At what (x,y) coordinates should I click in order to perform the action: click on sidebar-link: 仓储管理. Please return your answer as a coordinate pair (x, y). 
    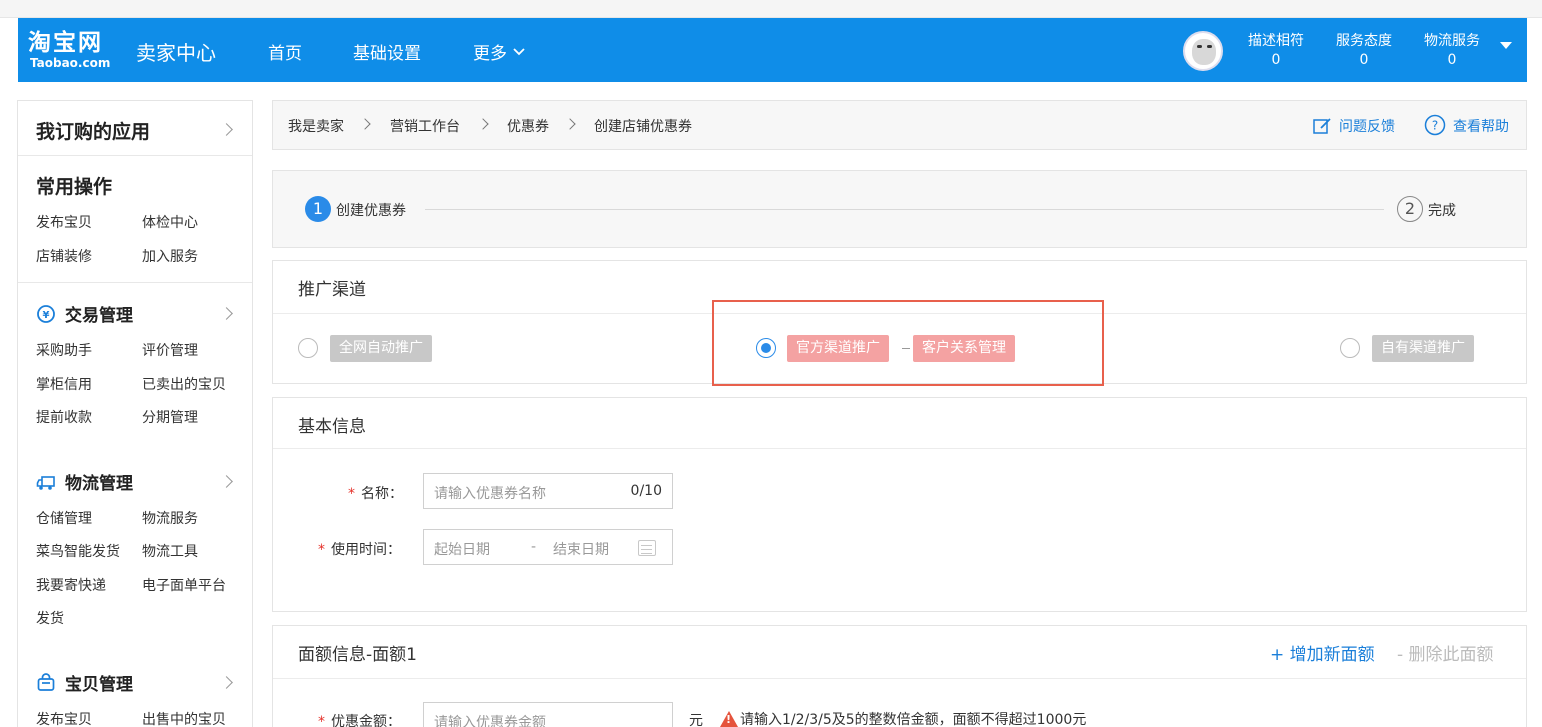
    Looking at the image, I should click on (64, 518).